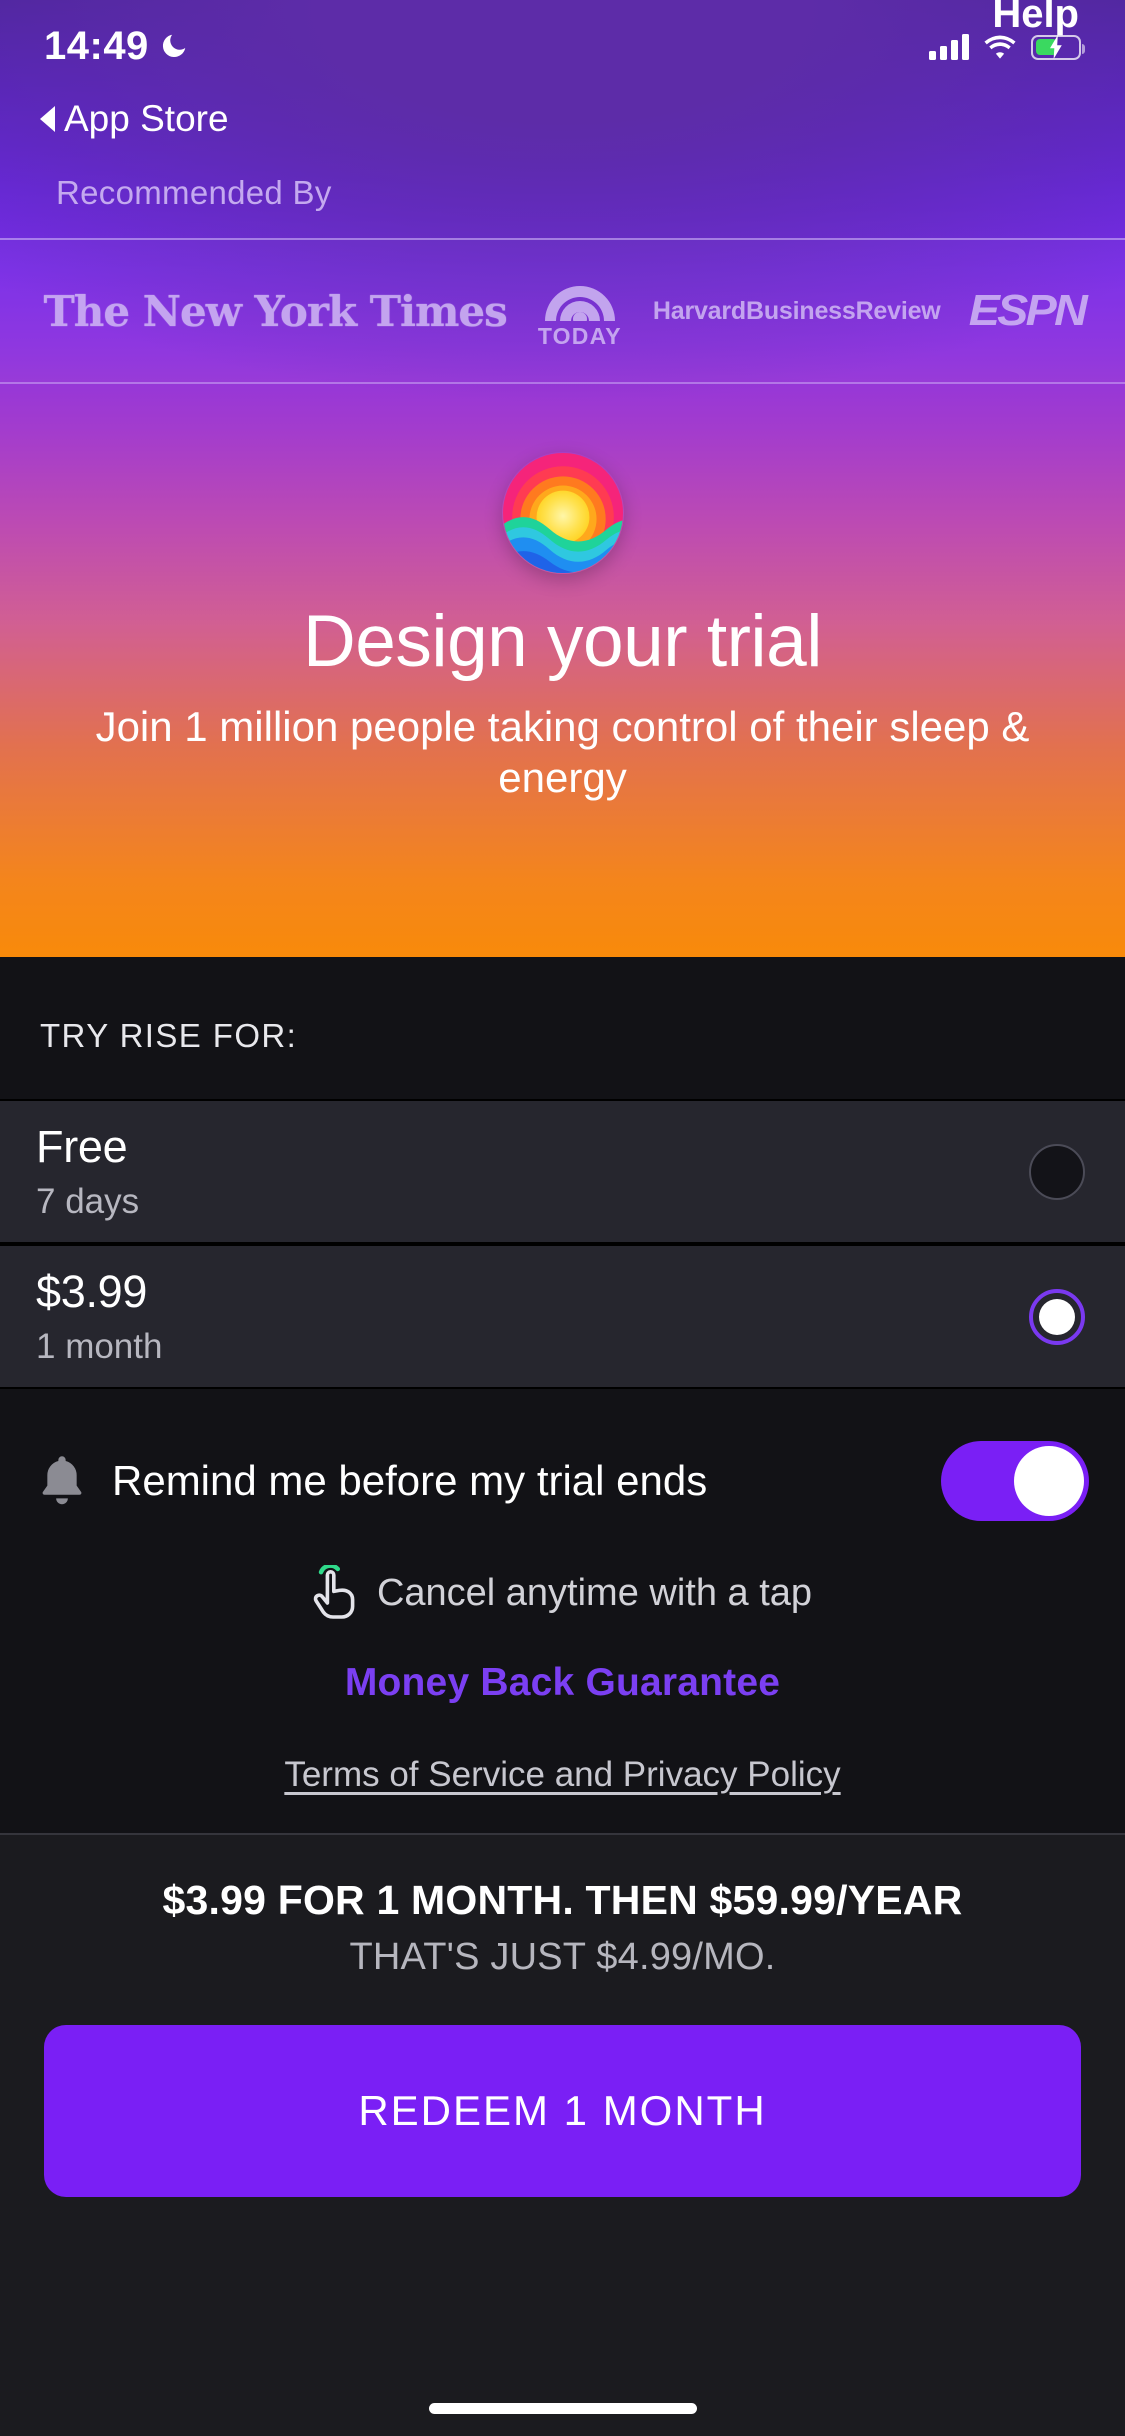  Describe the element at coordinates (174, 46) in the screenshot. I see `moon-icon` at that location.